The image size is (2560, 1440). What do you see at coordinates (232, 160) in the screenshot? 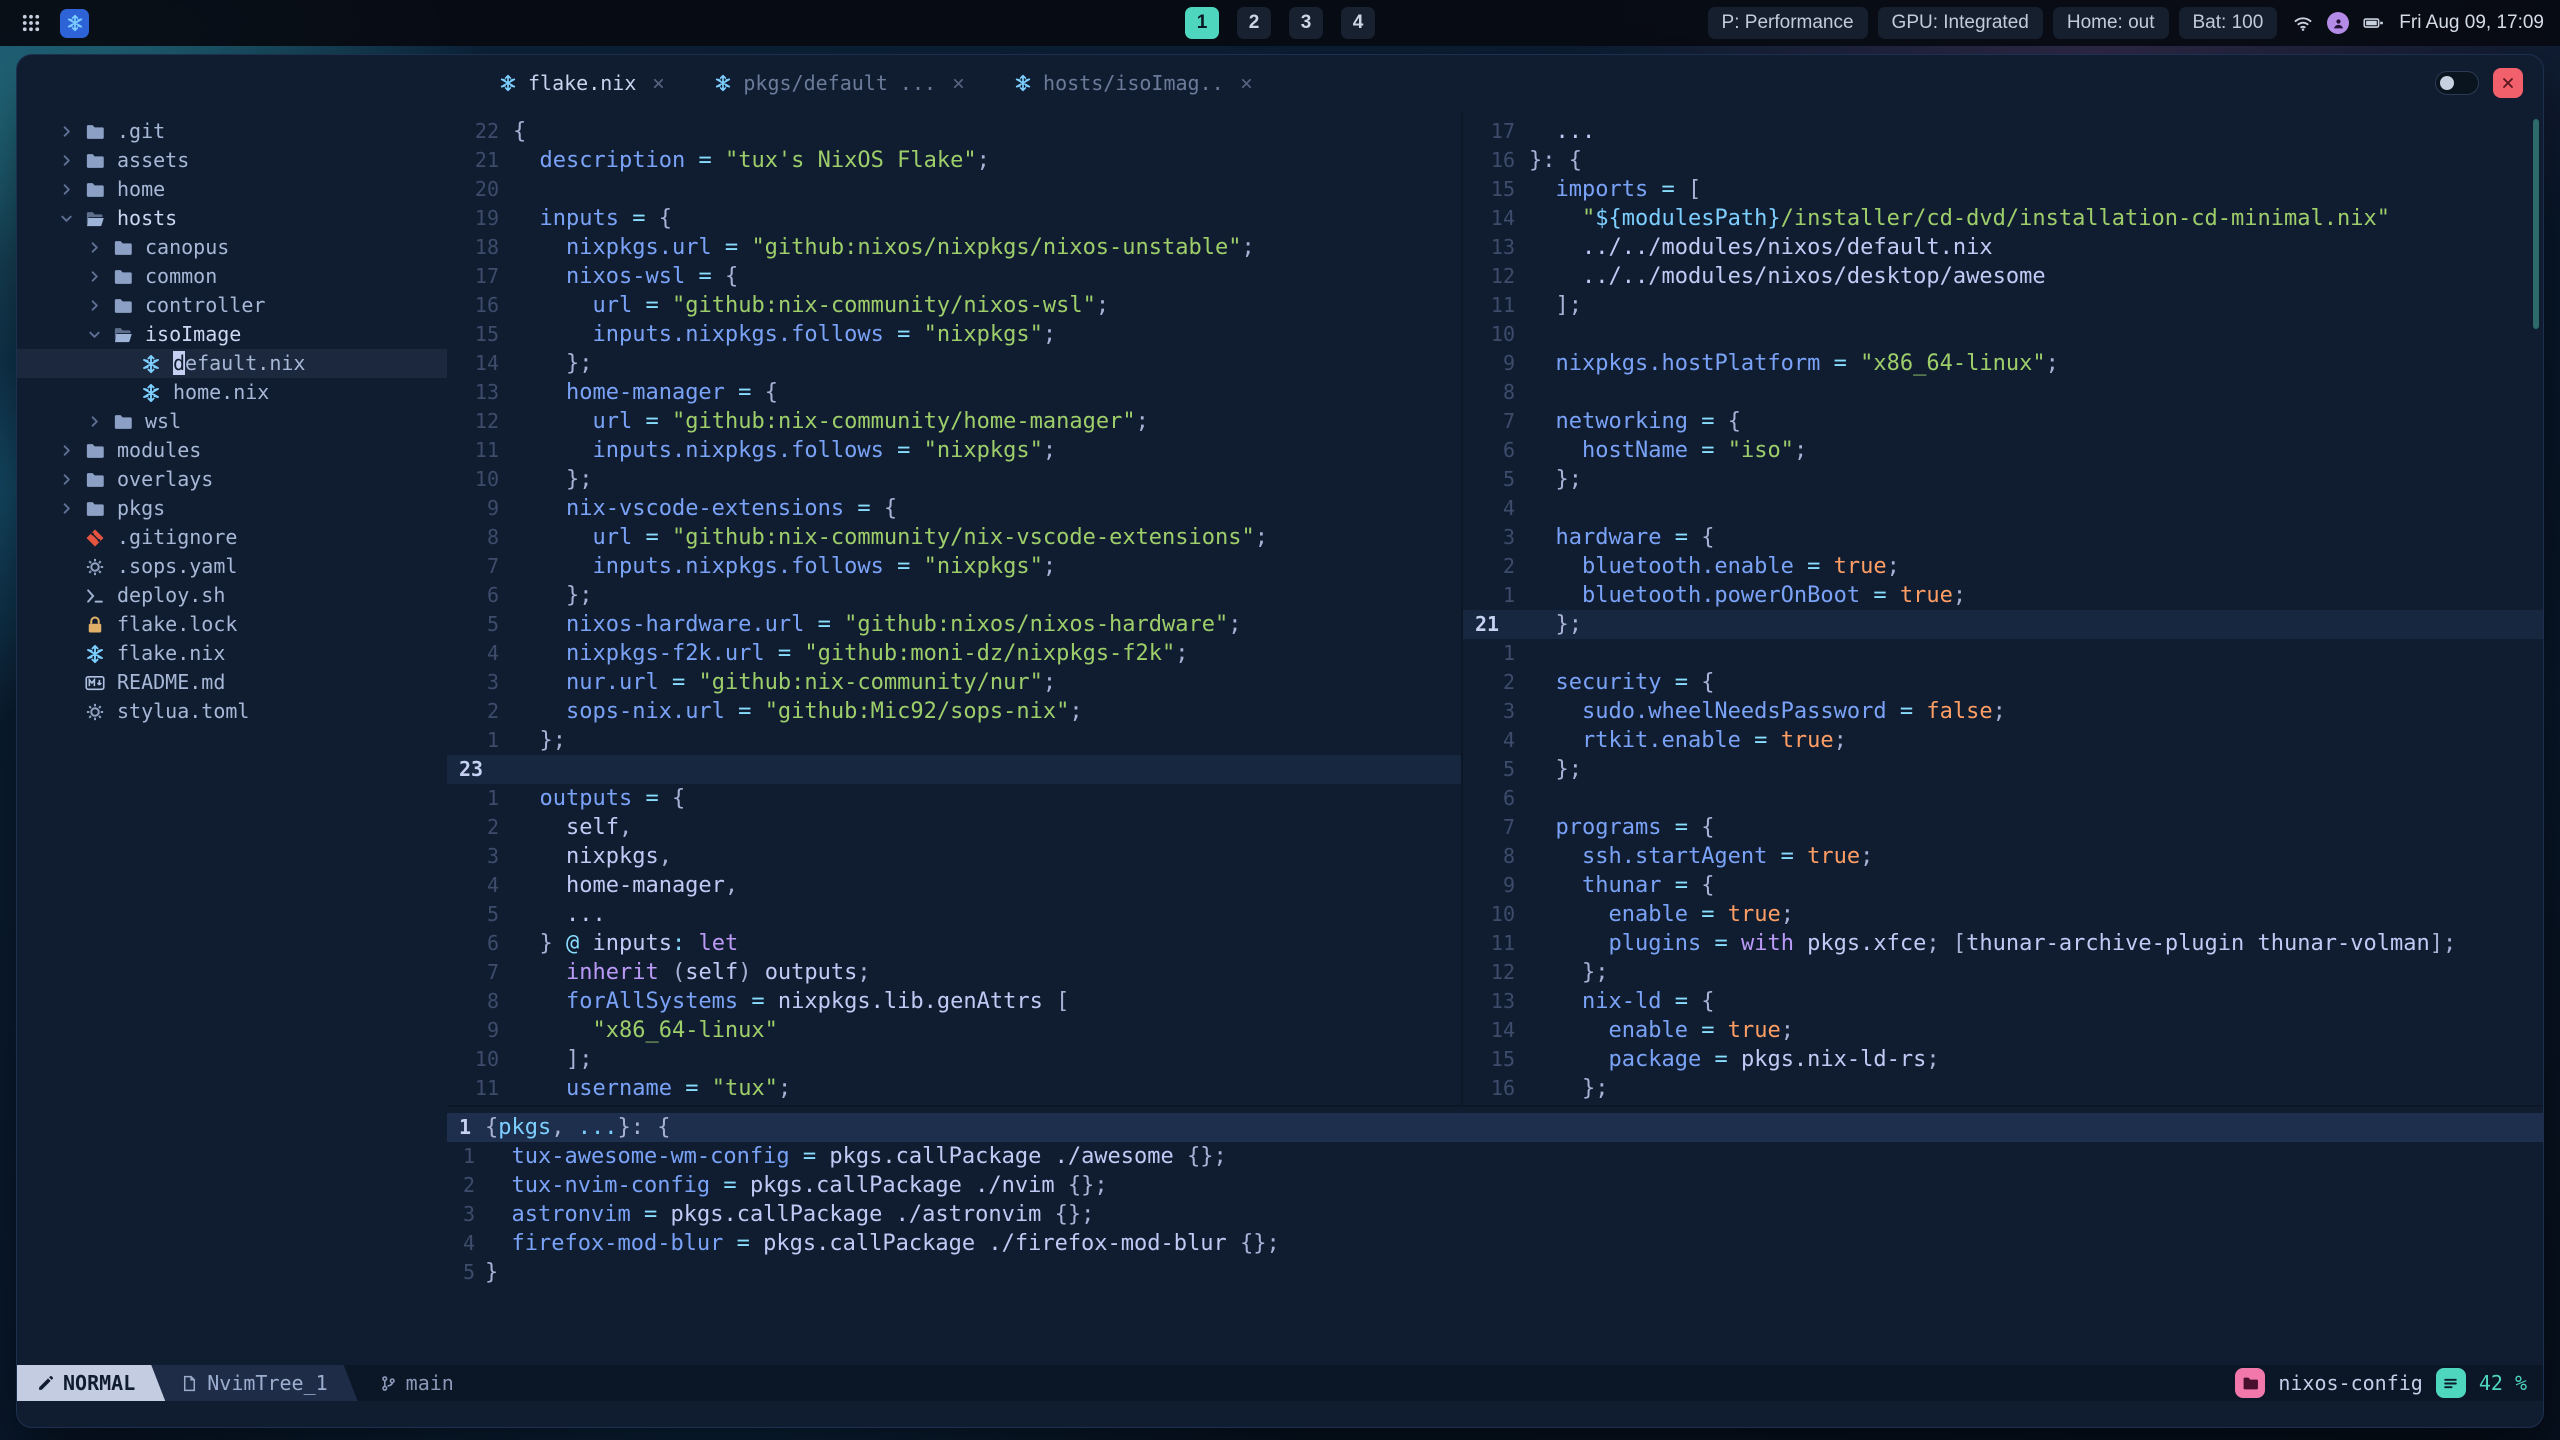
I see `tree-item-assets: assets` at bounding box center [232, 160].